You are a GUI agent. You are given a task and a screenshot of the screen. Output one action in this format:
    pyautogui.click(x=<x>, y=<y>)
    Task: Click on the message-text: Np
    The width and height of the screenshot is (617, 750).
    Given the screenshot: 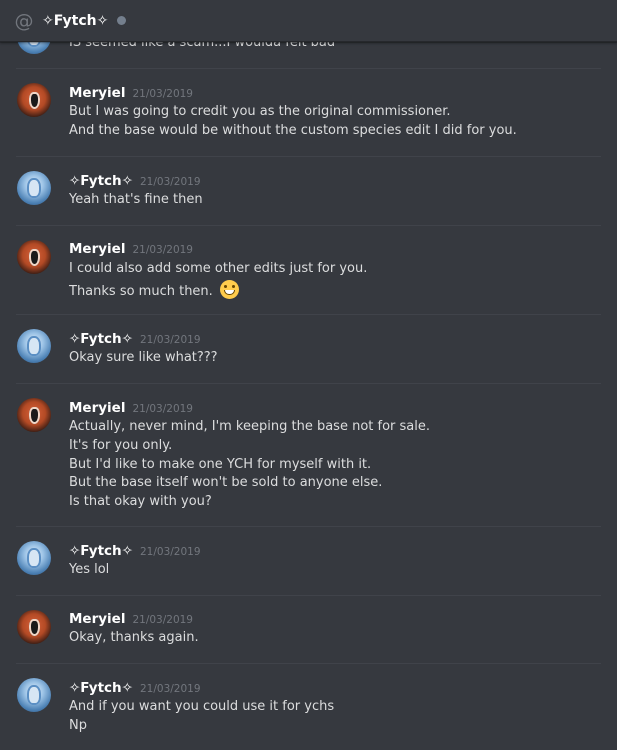 What is the action you would take?
    pyautogui.click(x=78, y=725)
    